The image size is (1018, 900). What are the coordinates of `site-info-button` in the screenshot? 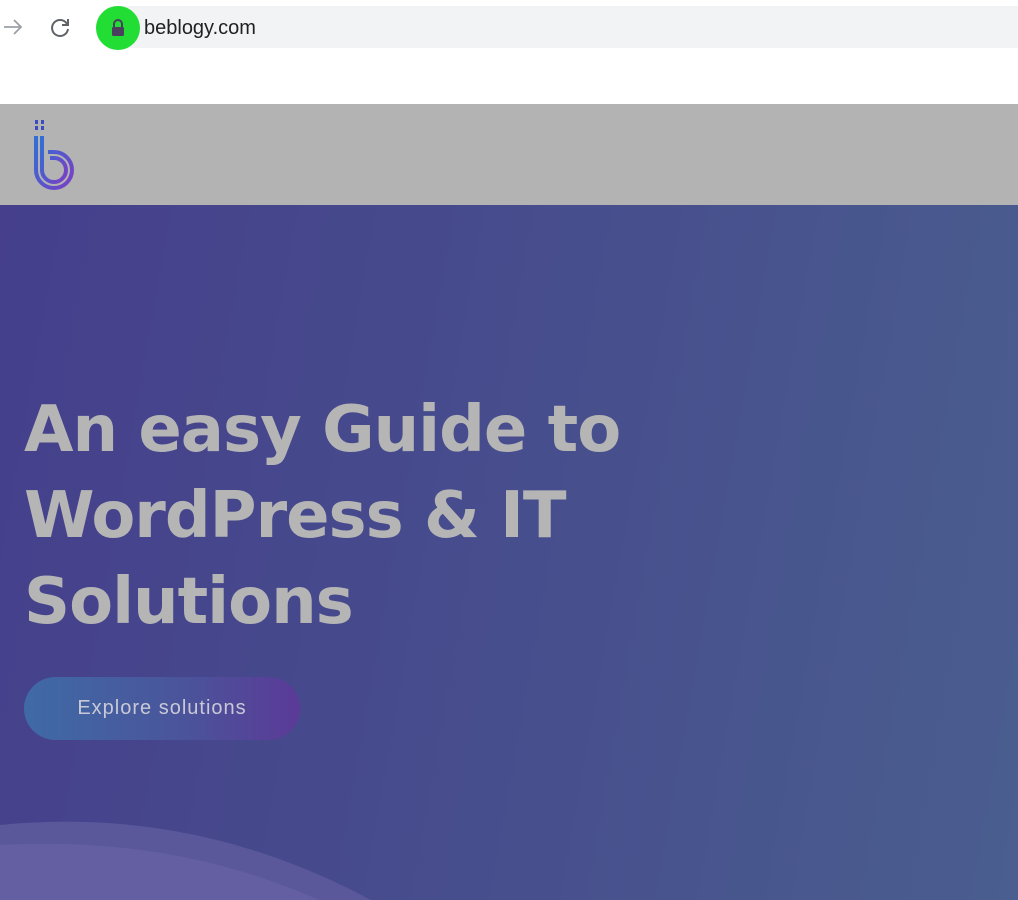 It's located at (118, 28).